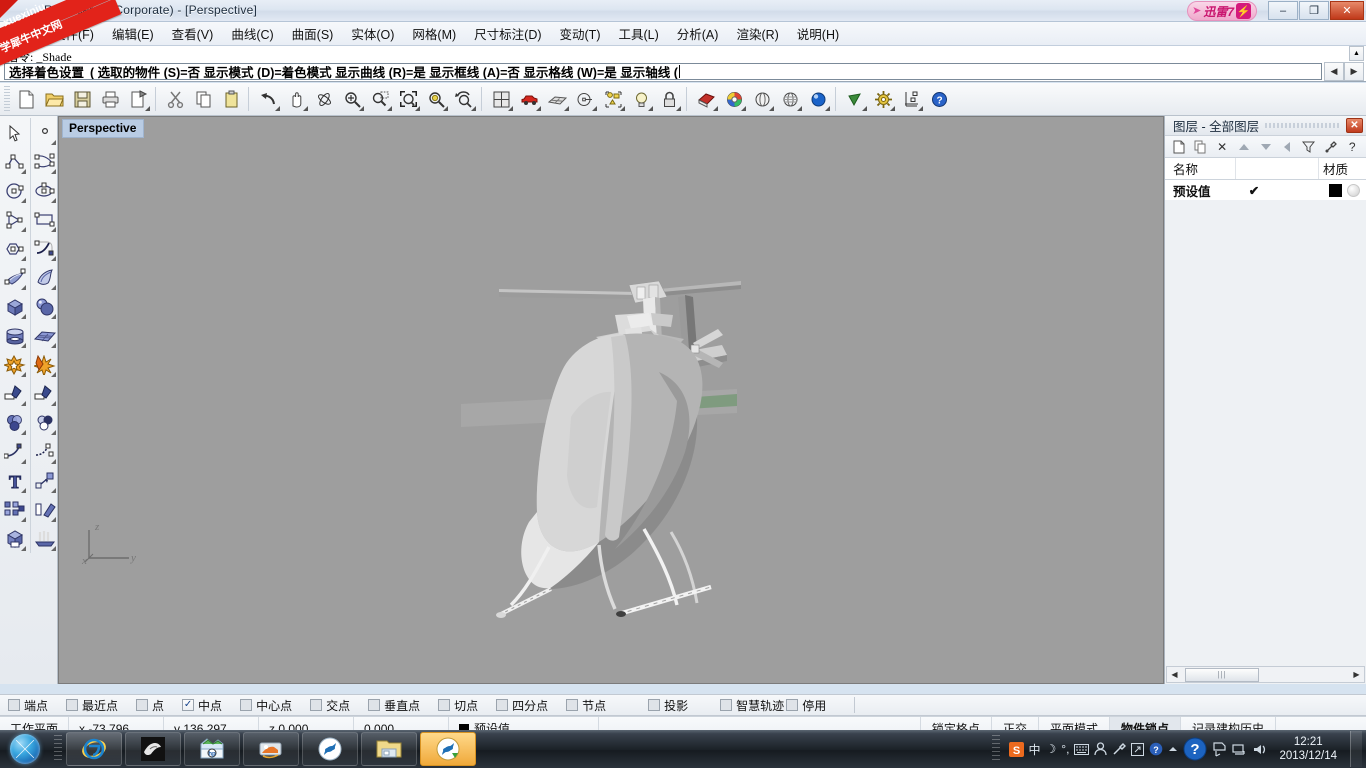 Image resolution: width=1366 pixels, height=768 pixels. I want to click on lock-icon, so click(669, 99).